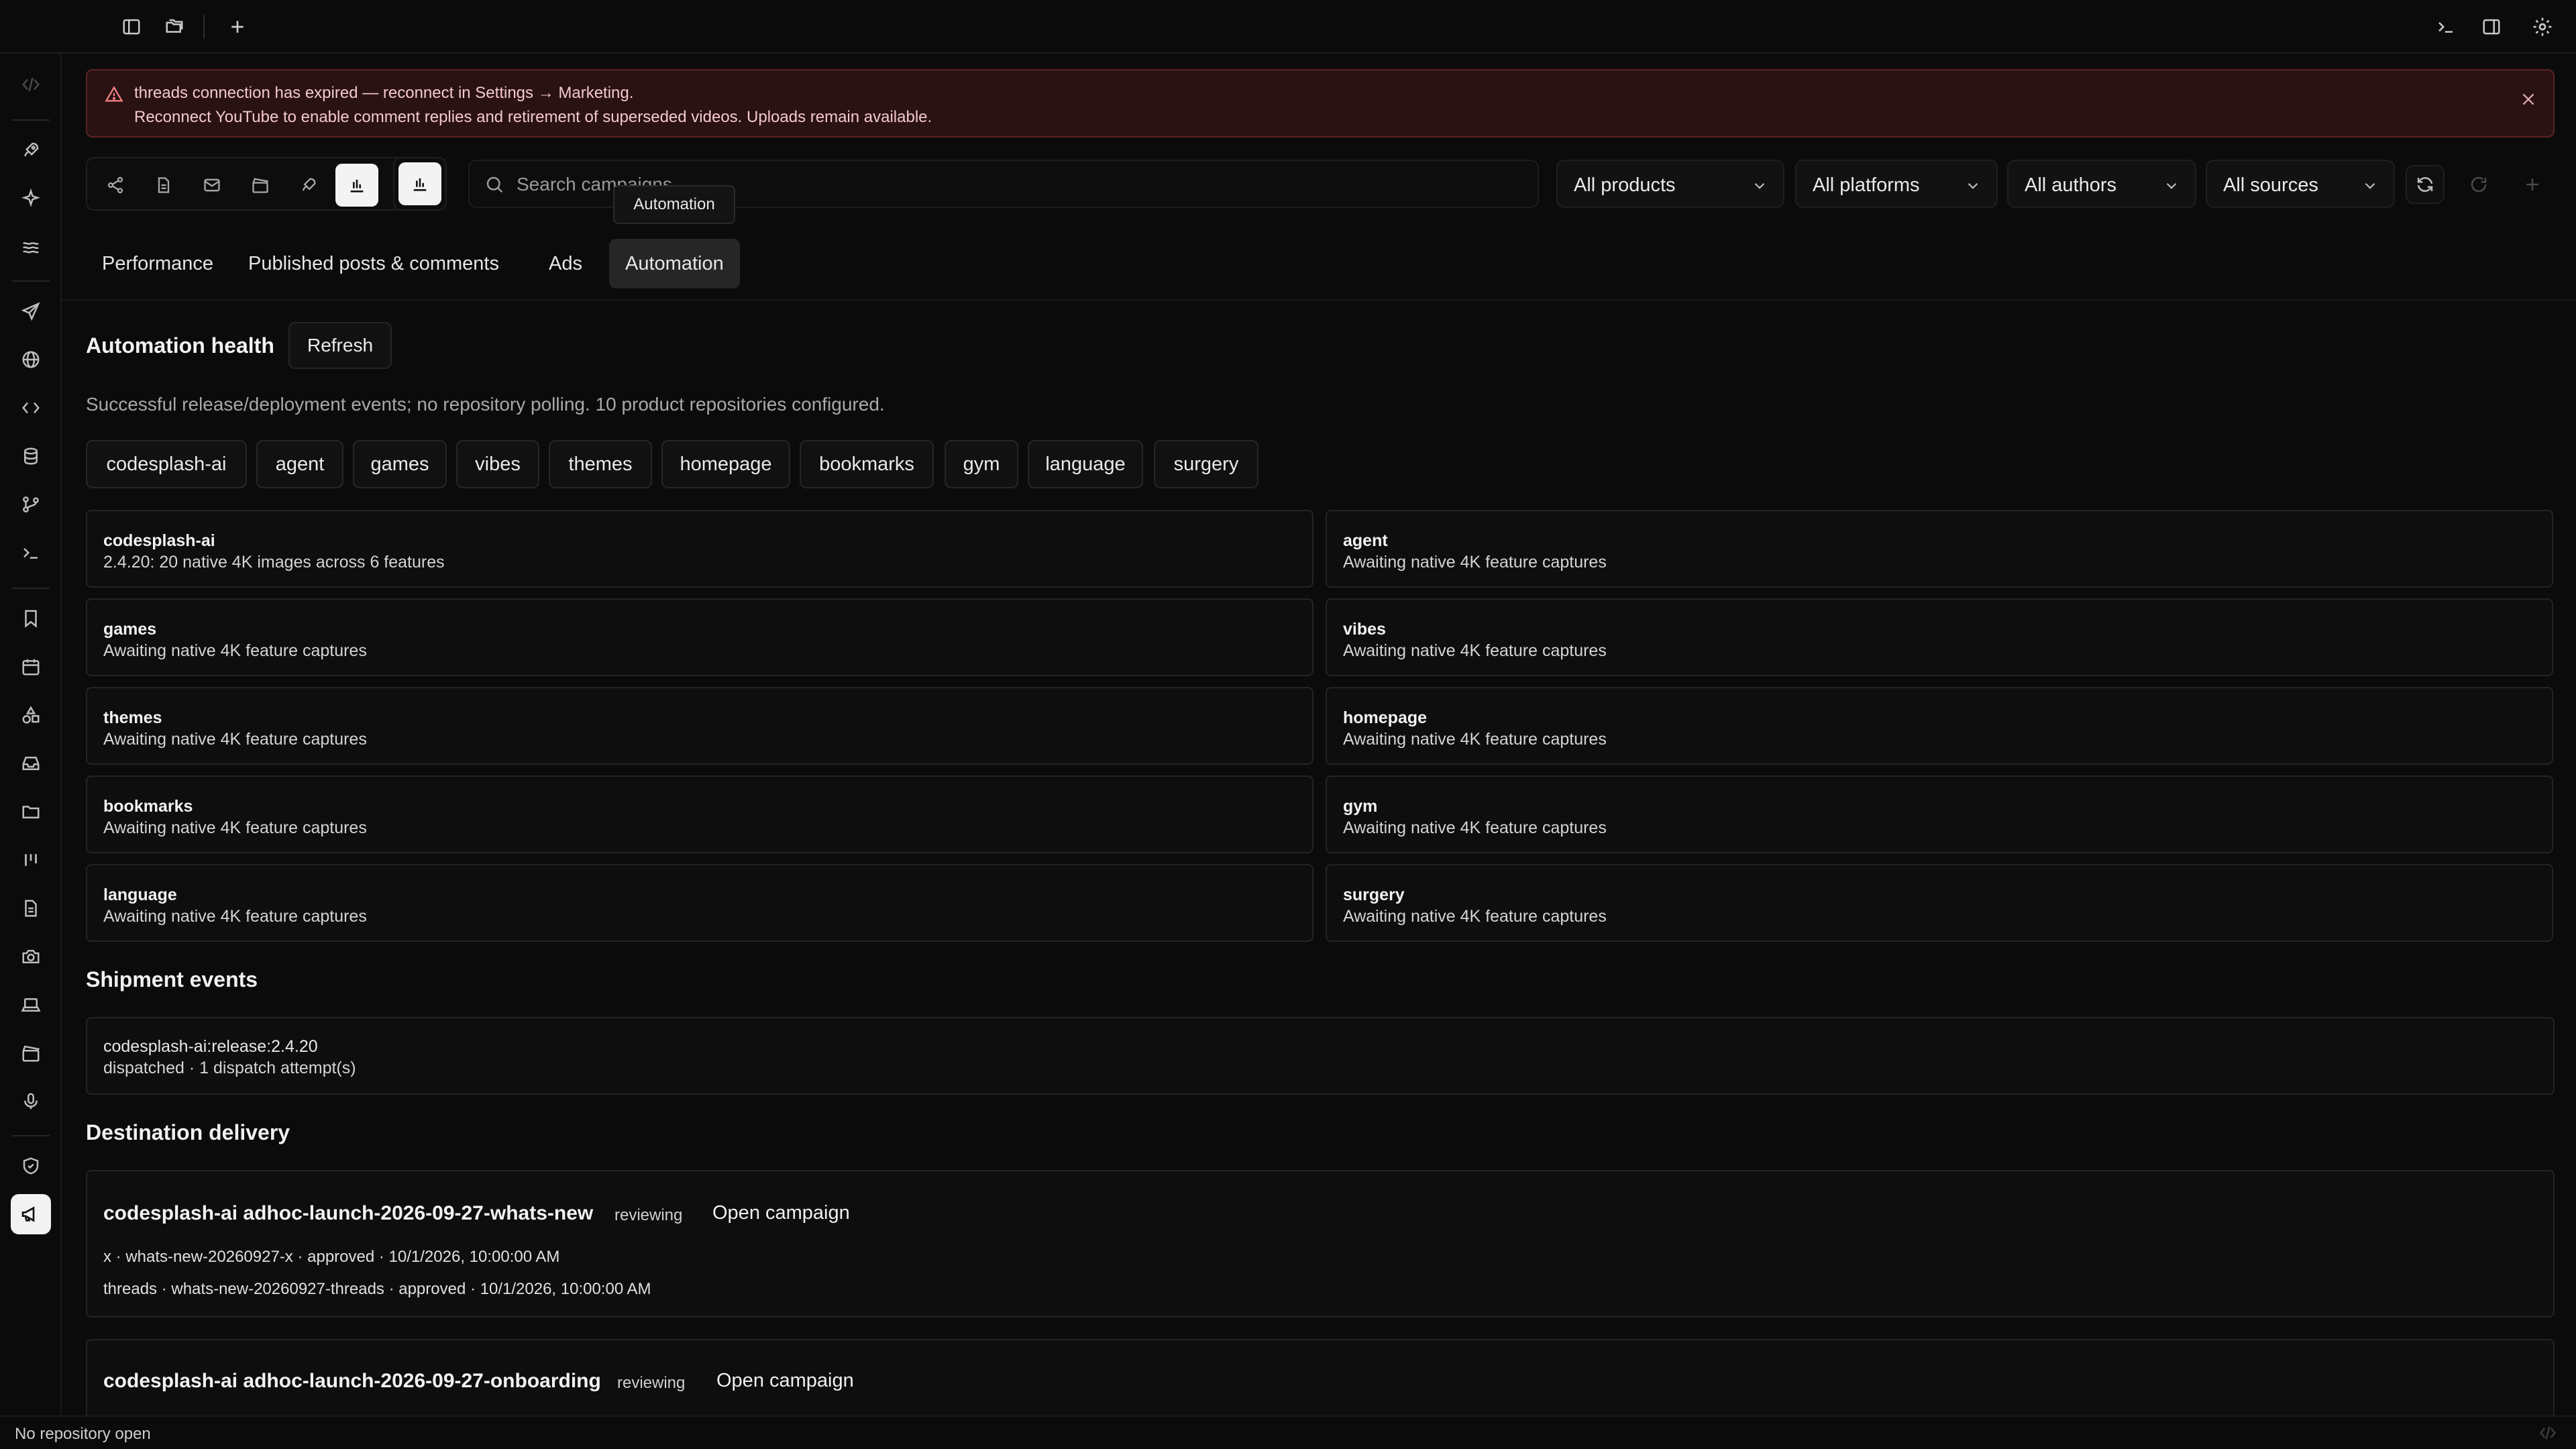 The width and height of the screenshot is (2576, 1449). Describe the element at coordinates (83, 1434) in the screenshot. I see `status-text: No repository open` at that location.